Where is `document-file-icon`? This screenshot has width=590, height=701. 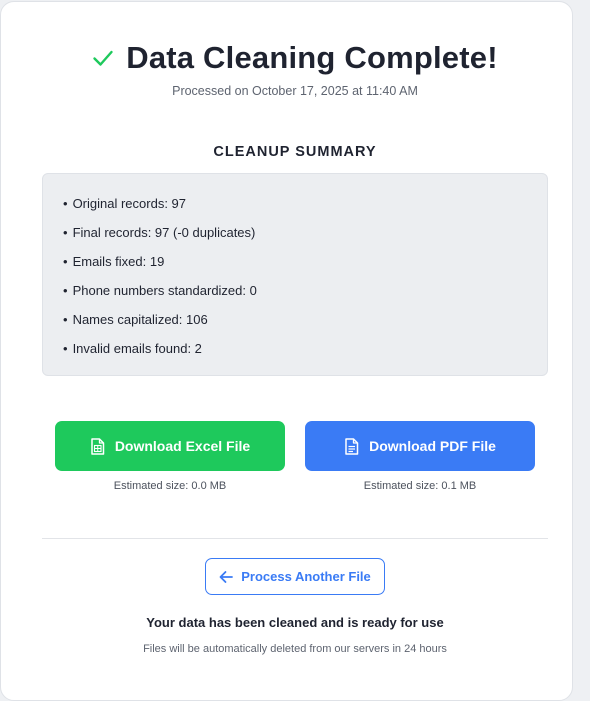 document-file-icon is located at coordinates (351, 446).